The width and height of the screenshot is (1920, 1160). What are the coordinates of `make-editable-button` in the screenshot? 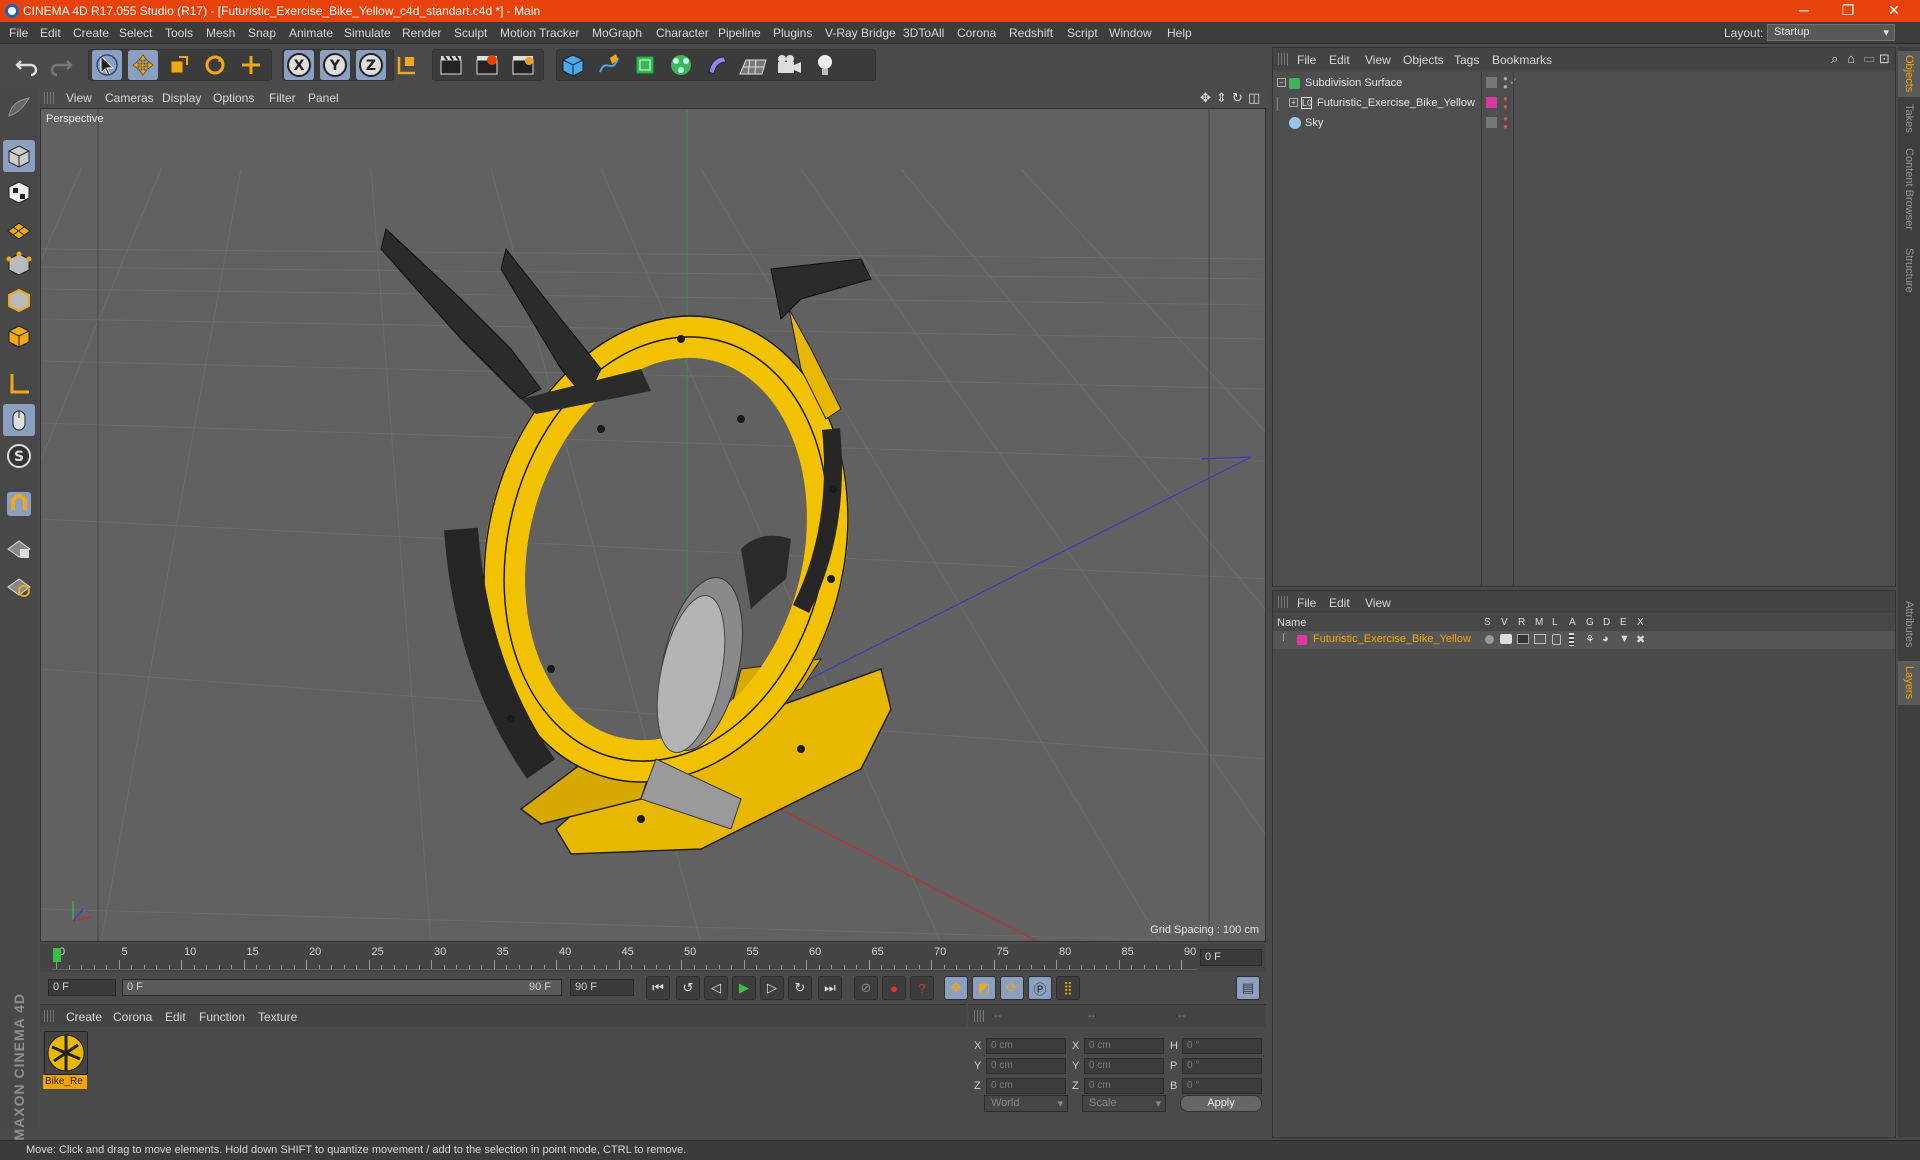 It's located at (19, 108).